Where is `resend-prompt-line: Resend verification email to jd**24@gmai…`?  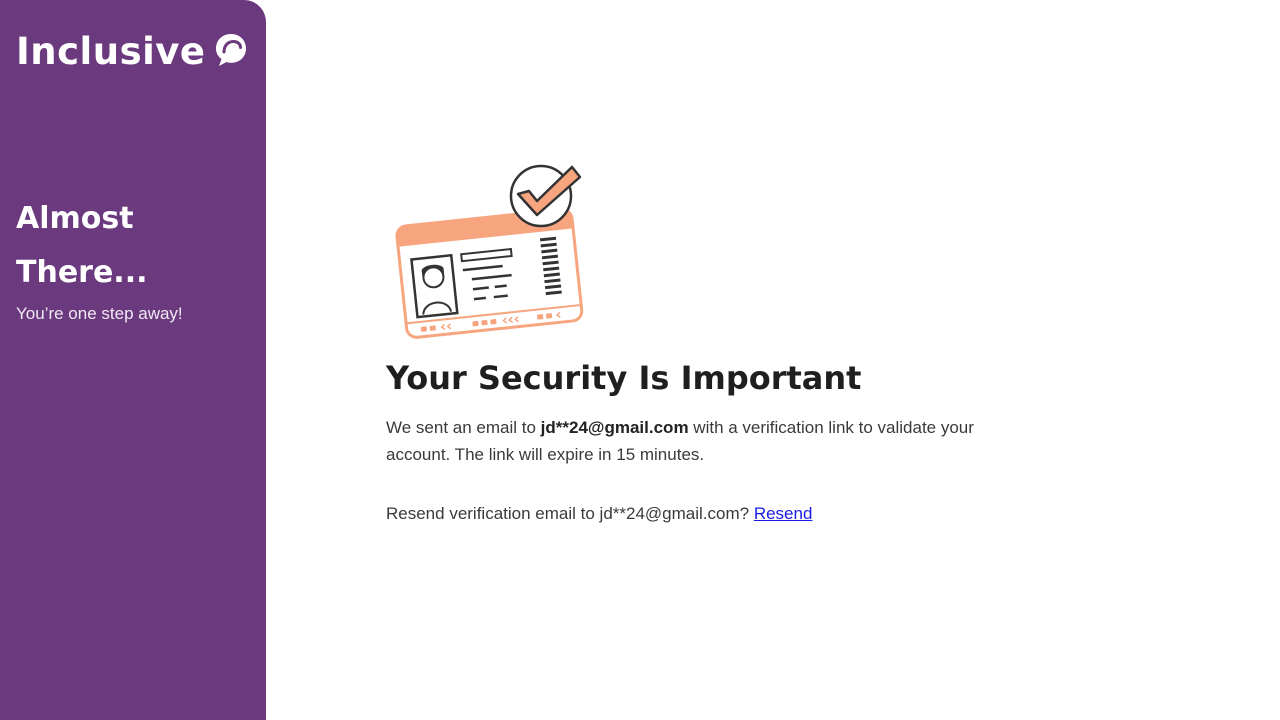 resend-prompt-line: Resend verification email to jd**24@gmai… is located at coordinates (696, 513).